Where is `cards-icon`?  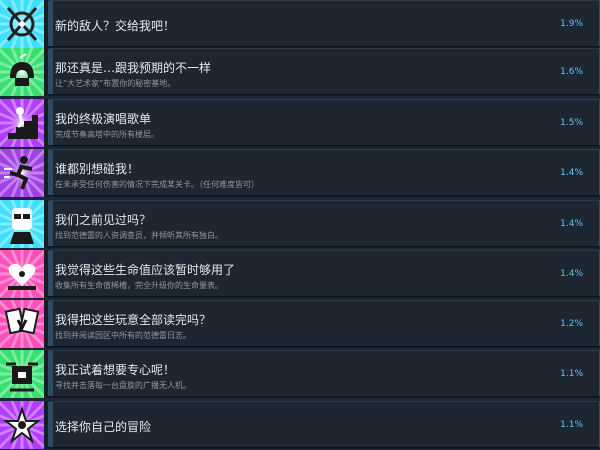
cards-icon is located at coordinates (22, 324).